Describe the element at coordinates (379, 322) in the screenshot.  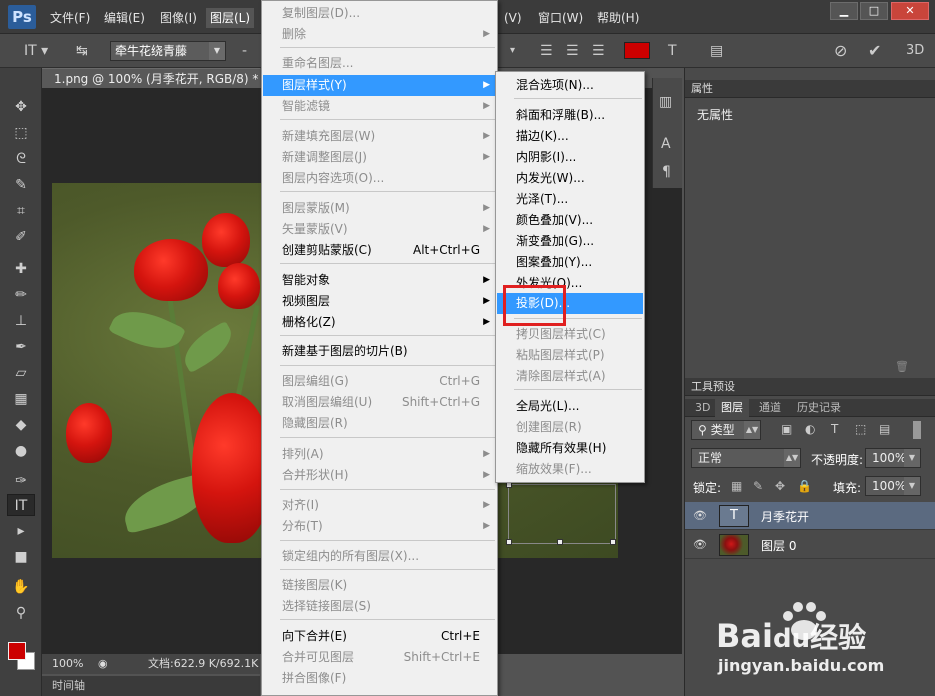
I see `layer-menu-item: 栅格化(Z) ▶` at that location.